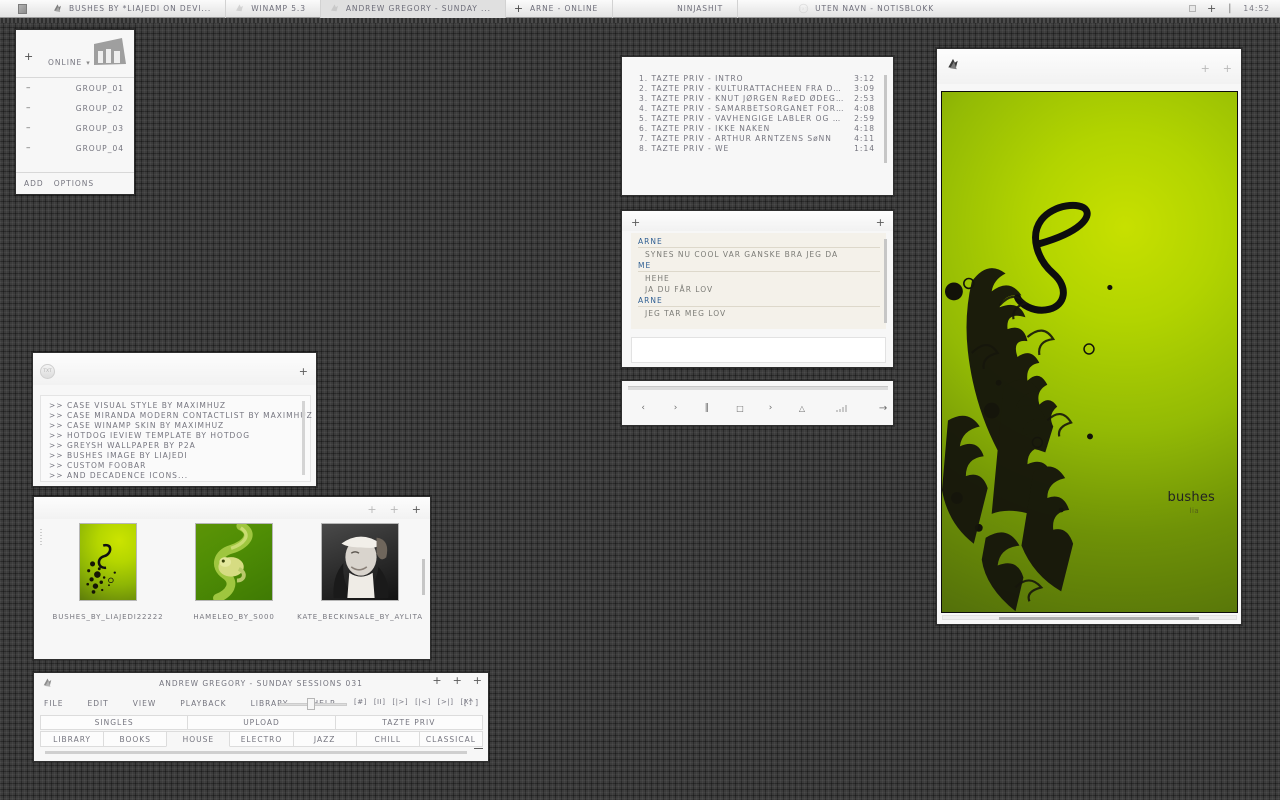 Image resolution: width=1280 pixels, height=800 pixels. I want to click on portrait-thumbnail, so click(360, 562).